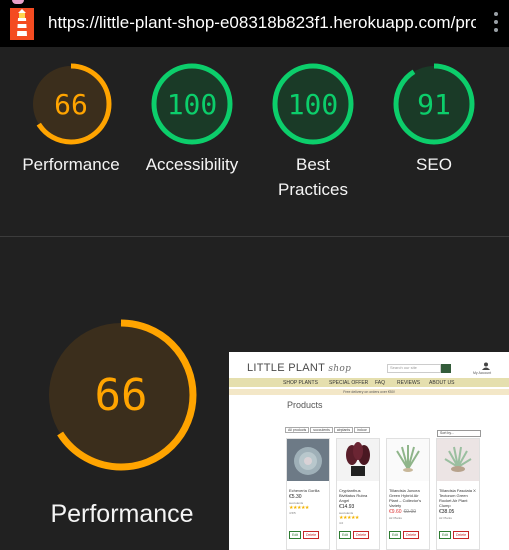 The image size is (509, 550). I want to click on nav-item: FAQ, so click(380, 383).